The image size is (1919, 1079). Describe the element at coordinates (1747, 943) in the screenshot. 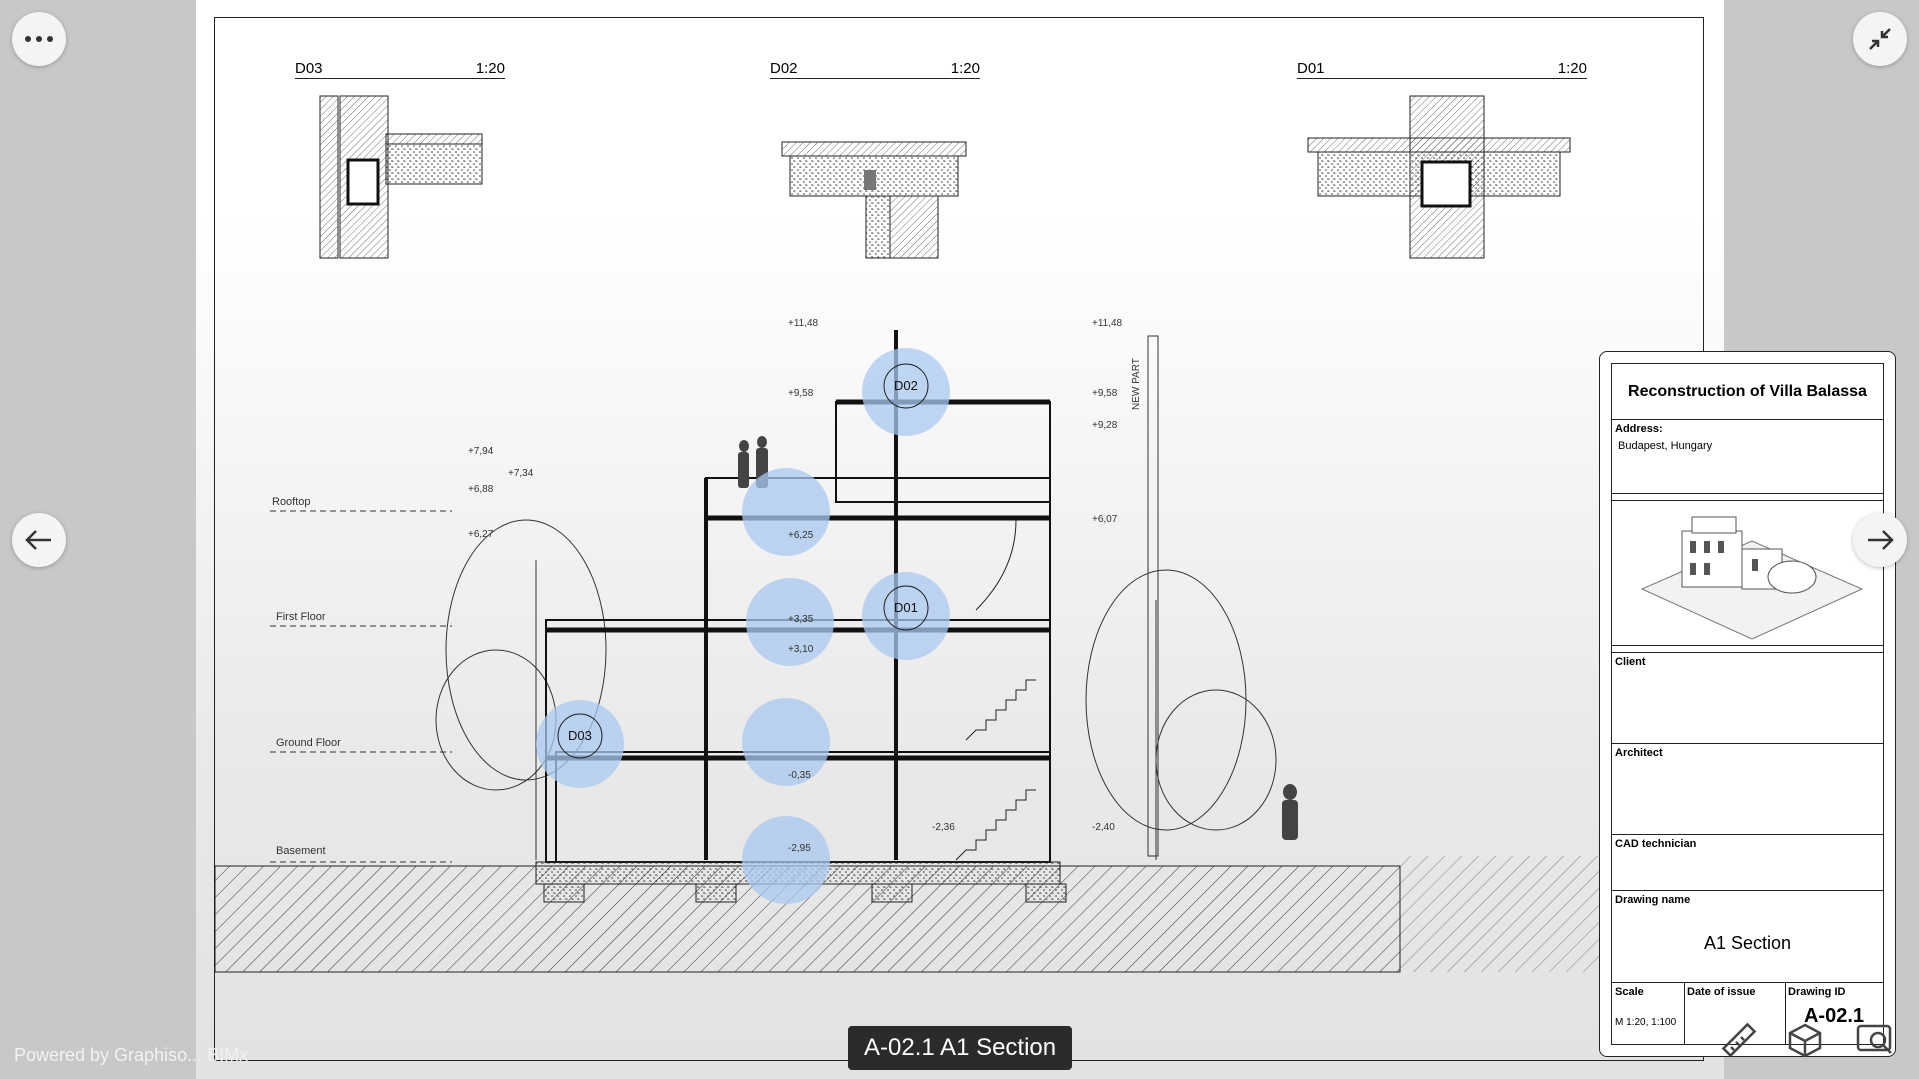

I see `drawing-name-value: A1 Section` at that location.